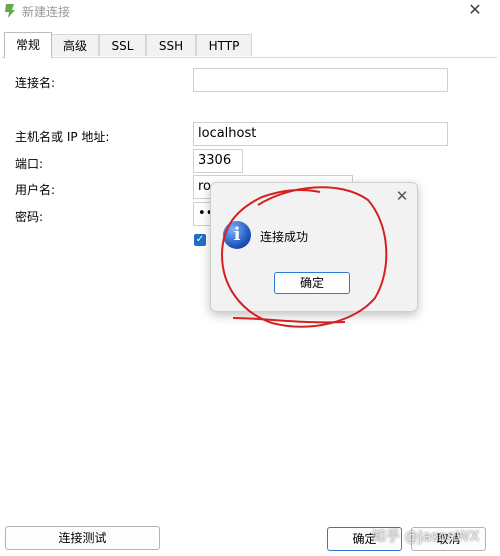 This screenshot has height=556, width=500. What do you see at coordinates (82, 538) in the screenshot?
I see `test-connection-button: 连接测试` at bounding box center [82, 538].